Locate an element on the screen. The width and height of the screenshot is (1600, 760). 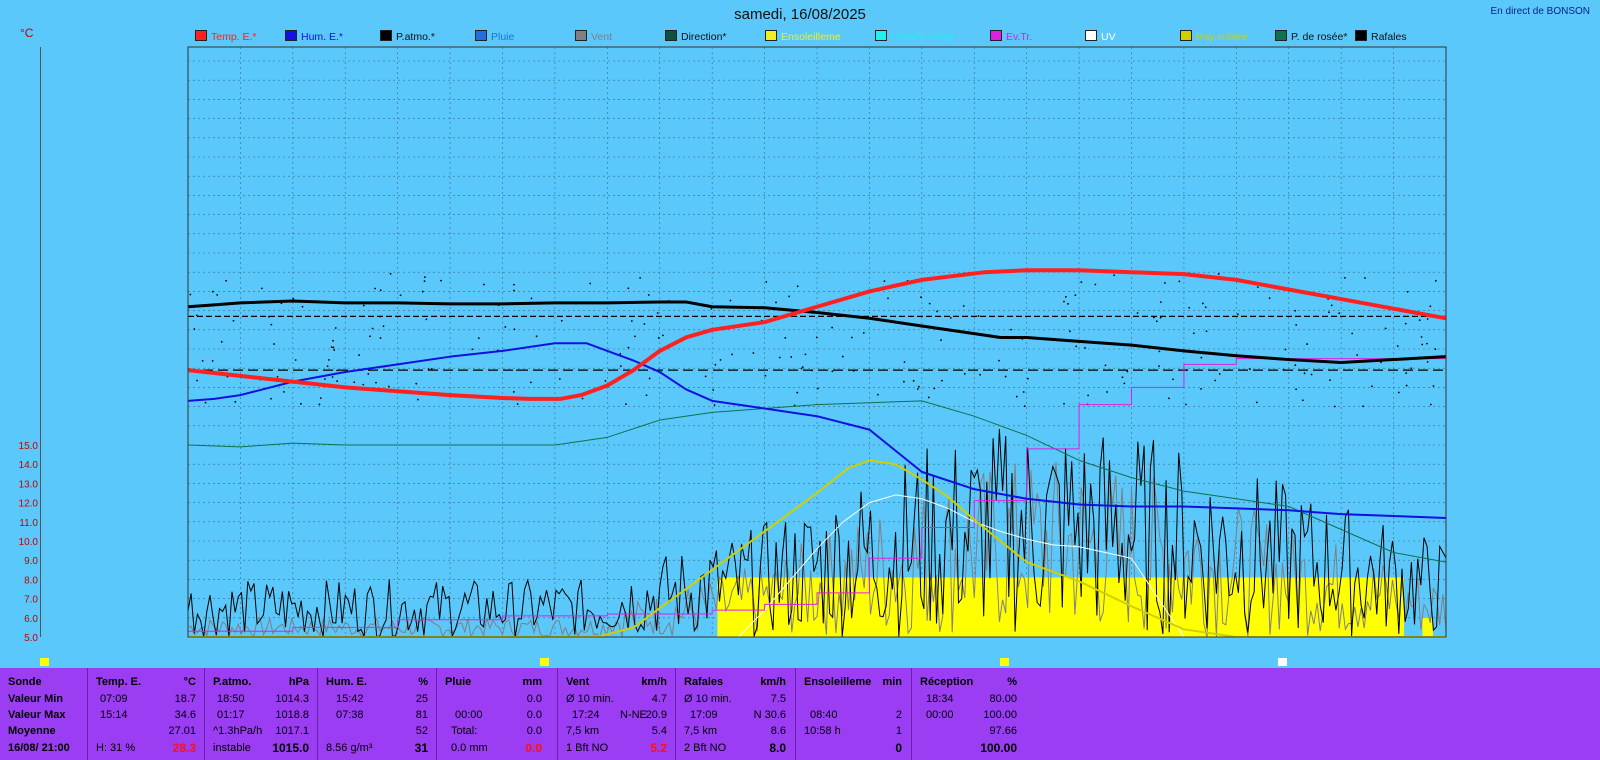
wind-beaufort: 1 Bft NO is located at coordinates (587, 748).